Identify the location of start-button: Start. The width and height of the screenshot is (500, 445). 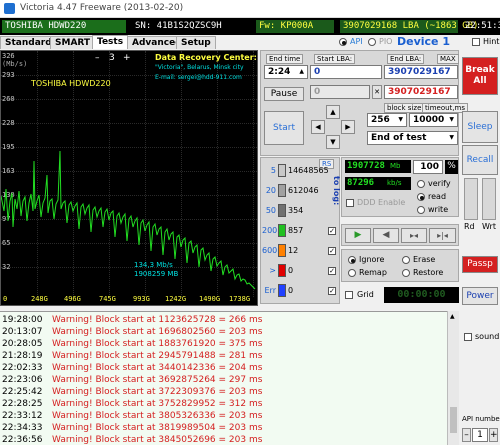
(284, 128).